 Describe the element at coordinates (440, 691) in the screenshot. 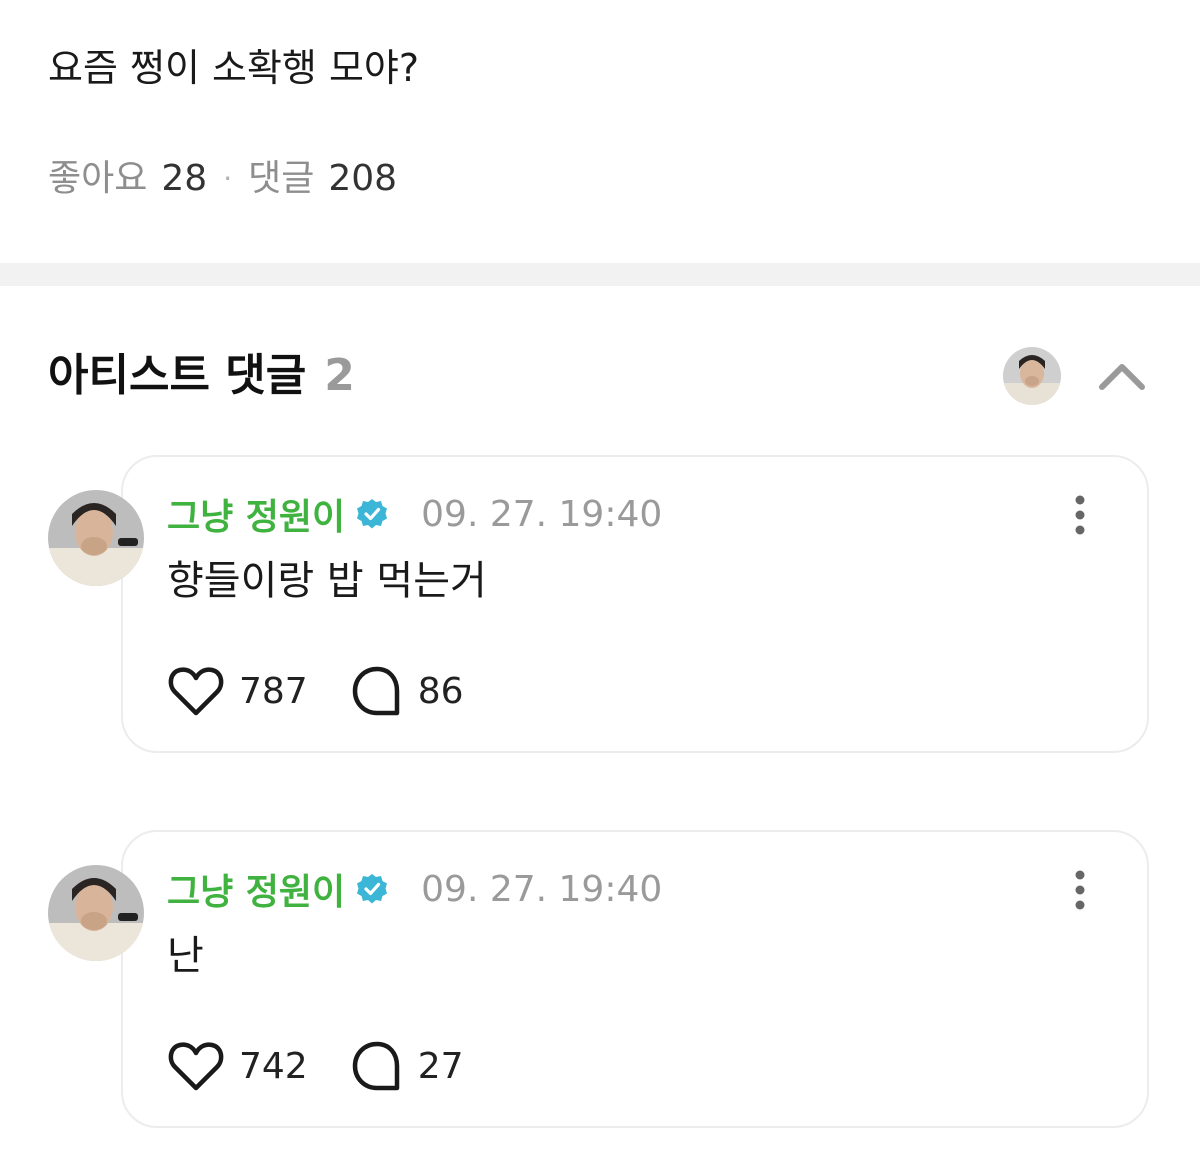

I see `reply-count: 86` at that location.